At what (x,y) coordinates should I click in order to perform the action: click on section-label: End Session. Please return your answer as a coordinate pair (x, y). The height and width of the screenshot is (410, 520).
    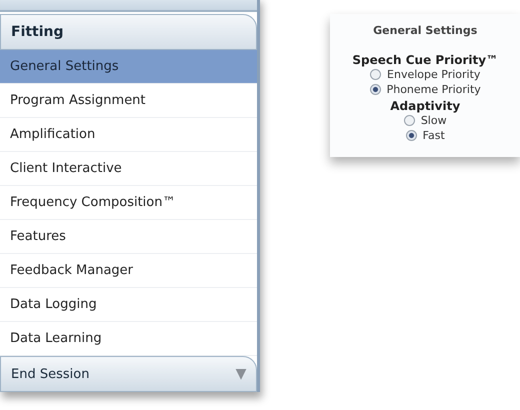
    Looking at the image, I should click on (50, 374).